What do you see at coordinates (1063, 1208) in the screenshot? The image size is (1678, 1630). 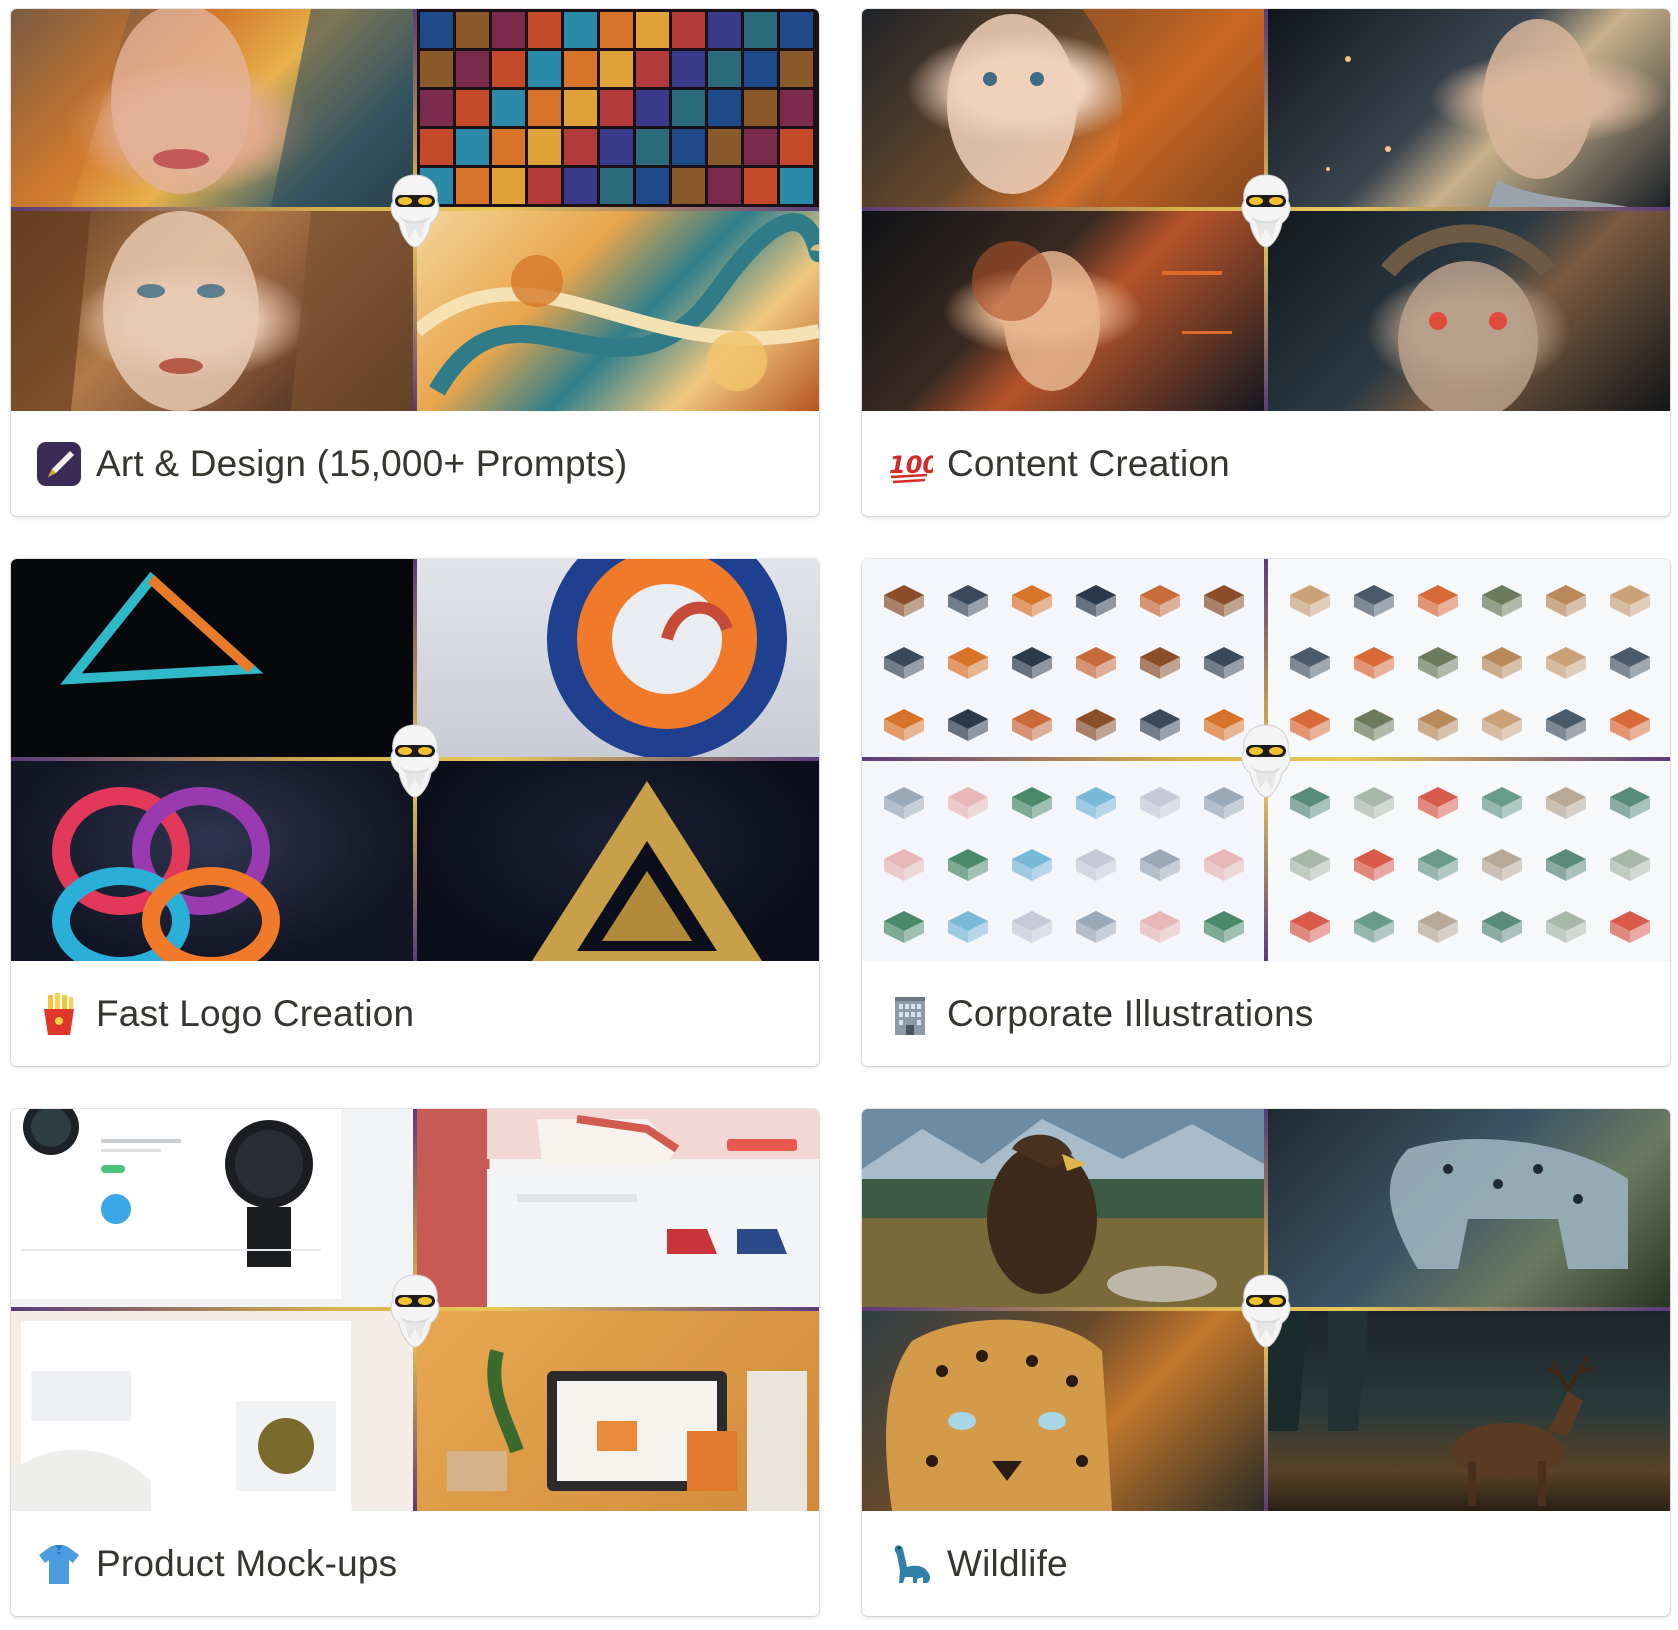 I see `cover-tile-eagle` at bounding box center [1063, 1208].